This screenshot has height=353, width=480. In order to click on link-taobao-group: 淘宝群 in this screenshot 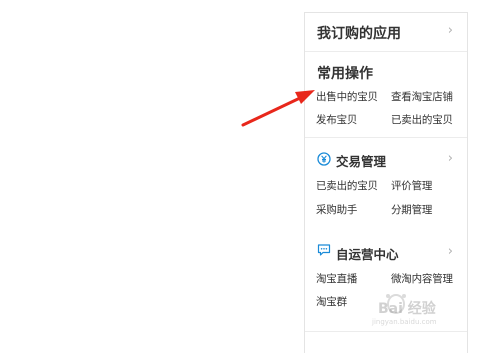, I will do `click(331, 301)`.